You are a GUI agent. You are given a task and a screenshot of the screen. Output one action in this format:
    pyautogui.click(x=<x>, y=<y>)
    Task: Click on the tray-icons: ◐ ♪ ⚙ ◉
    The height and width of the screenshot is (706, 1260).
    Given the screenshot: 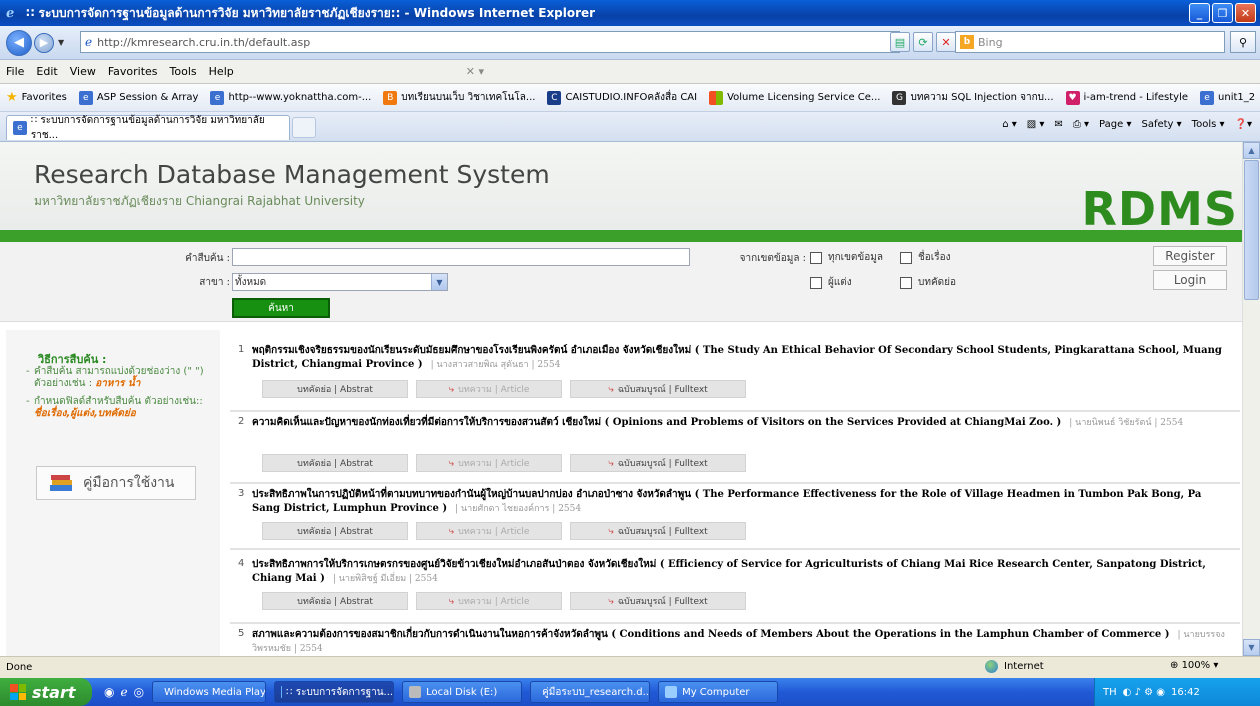 What is the action you would take?
    pyautogui.click(x=1144, y=692)
    